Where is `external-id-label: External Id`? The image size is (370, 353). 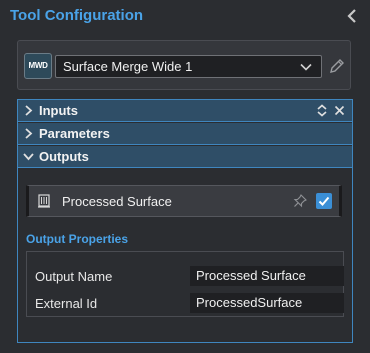
external-id-label: External Id is located at coordinates (66, 303).